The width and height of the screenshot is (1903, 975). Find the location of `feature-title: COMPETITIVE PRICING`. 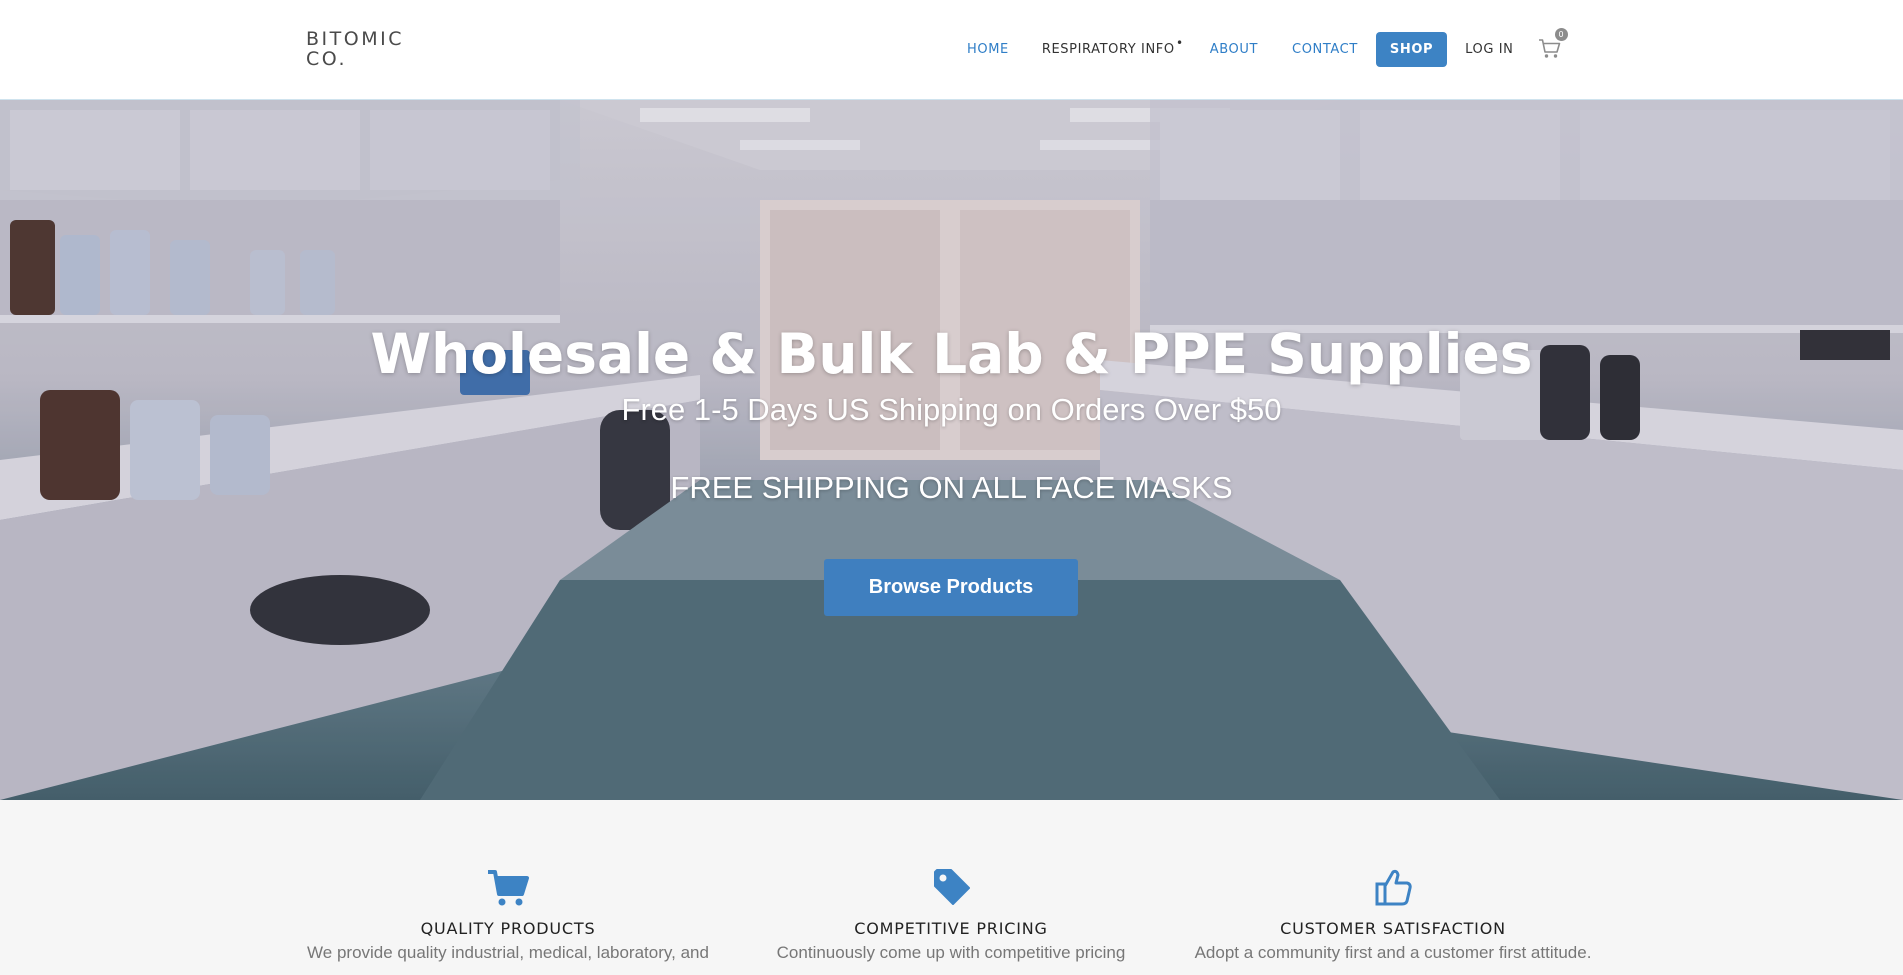

feature-title: COMPETITIVE PRICING is located at coordinates (951, 928).